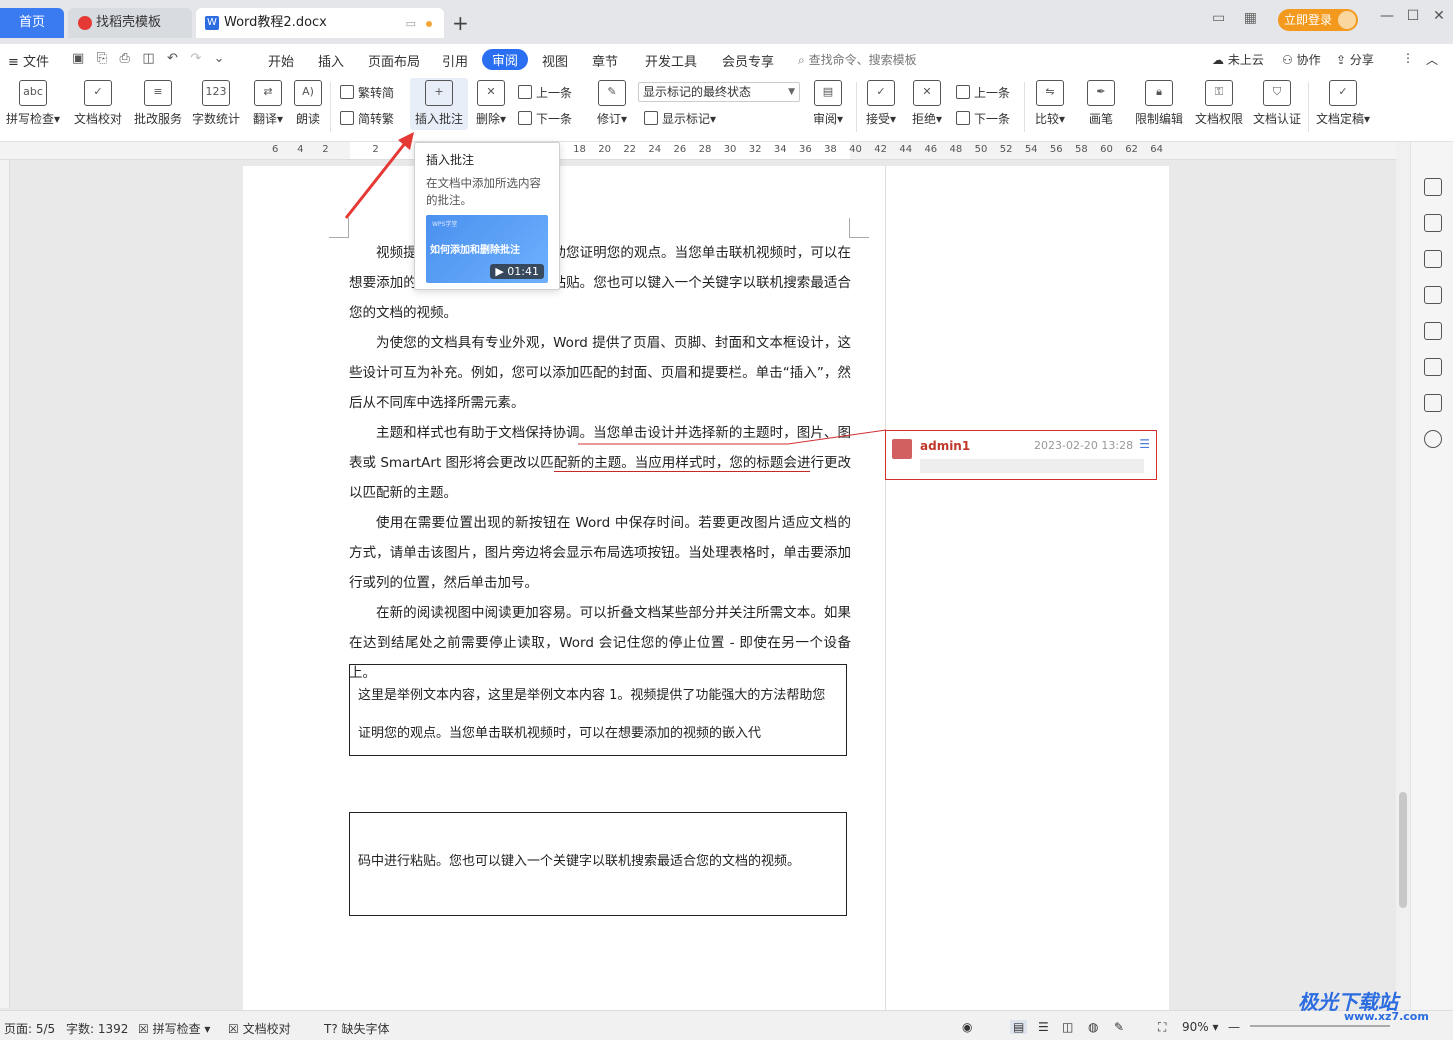  Describe the element at coordinates (5, 584) in the screenshot. I see `vertical-ruler` at that location.